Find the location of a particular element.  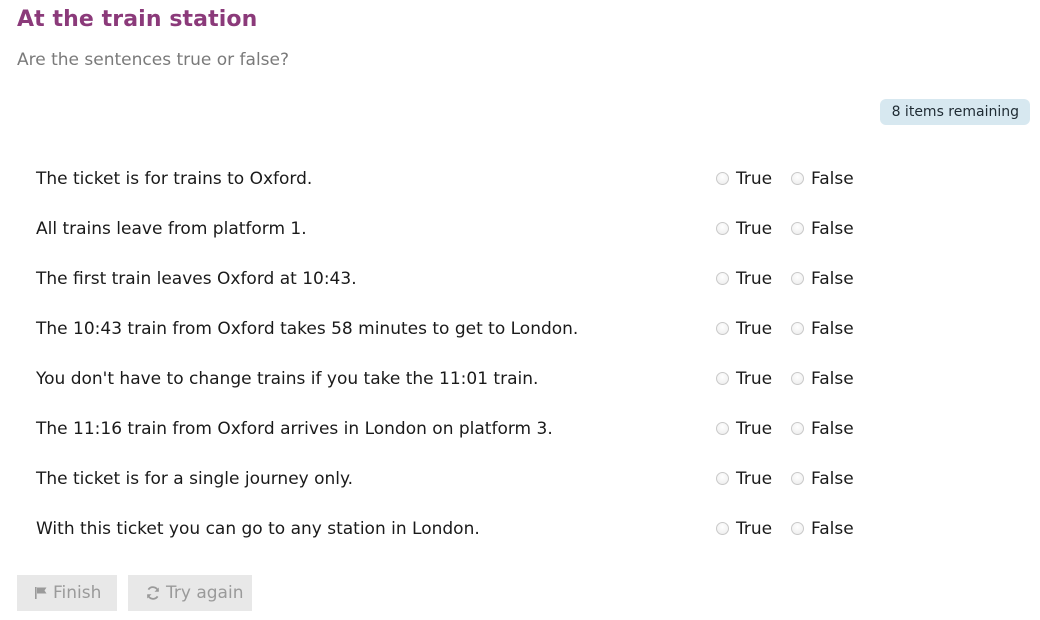

try-again-button: Try again is located at coordinates (190, 593).